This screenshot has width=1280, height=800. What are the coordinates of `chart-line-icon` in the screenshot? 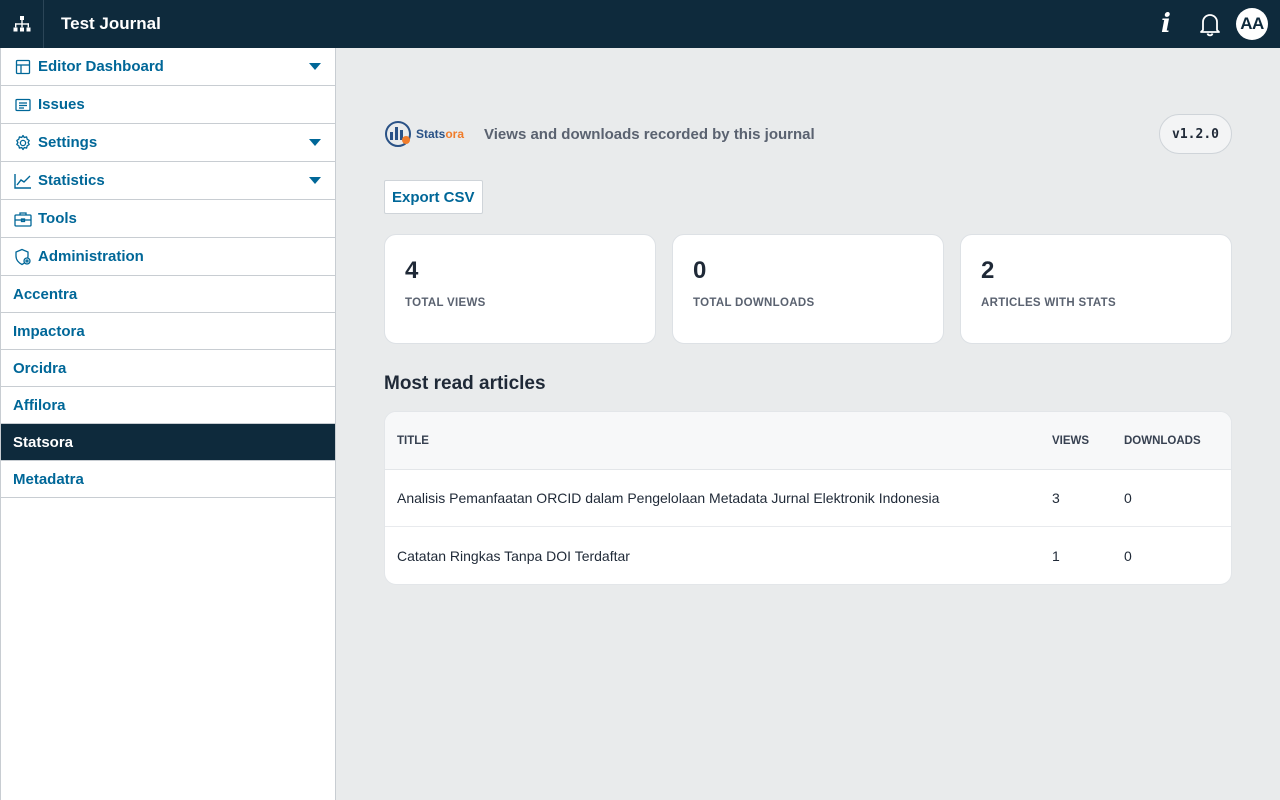 It's located at (23, 181).